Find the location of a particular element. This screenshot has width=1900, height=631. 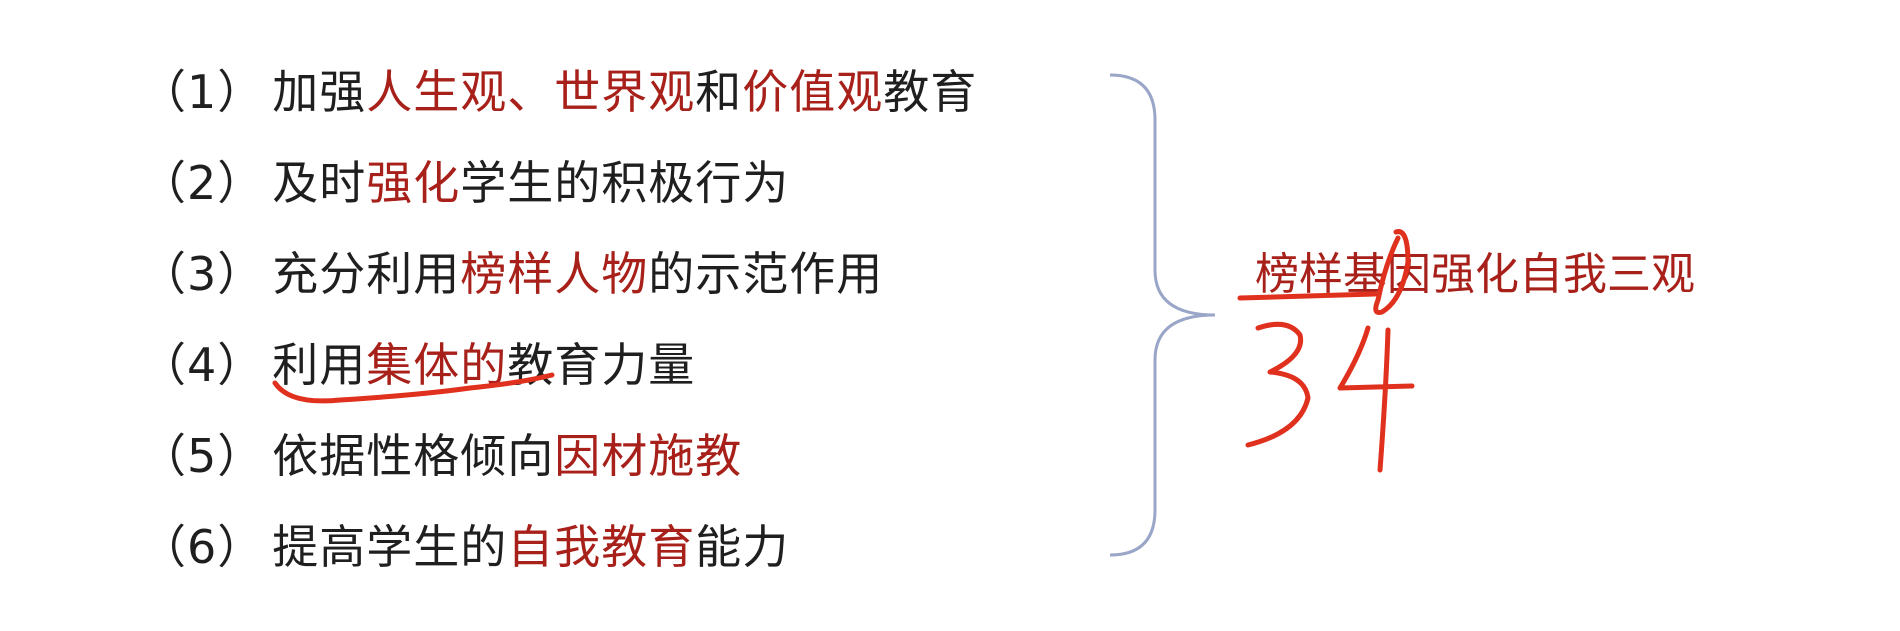

item-highlight: 因材施教 is located at coordinates (648, 456).